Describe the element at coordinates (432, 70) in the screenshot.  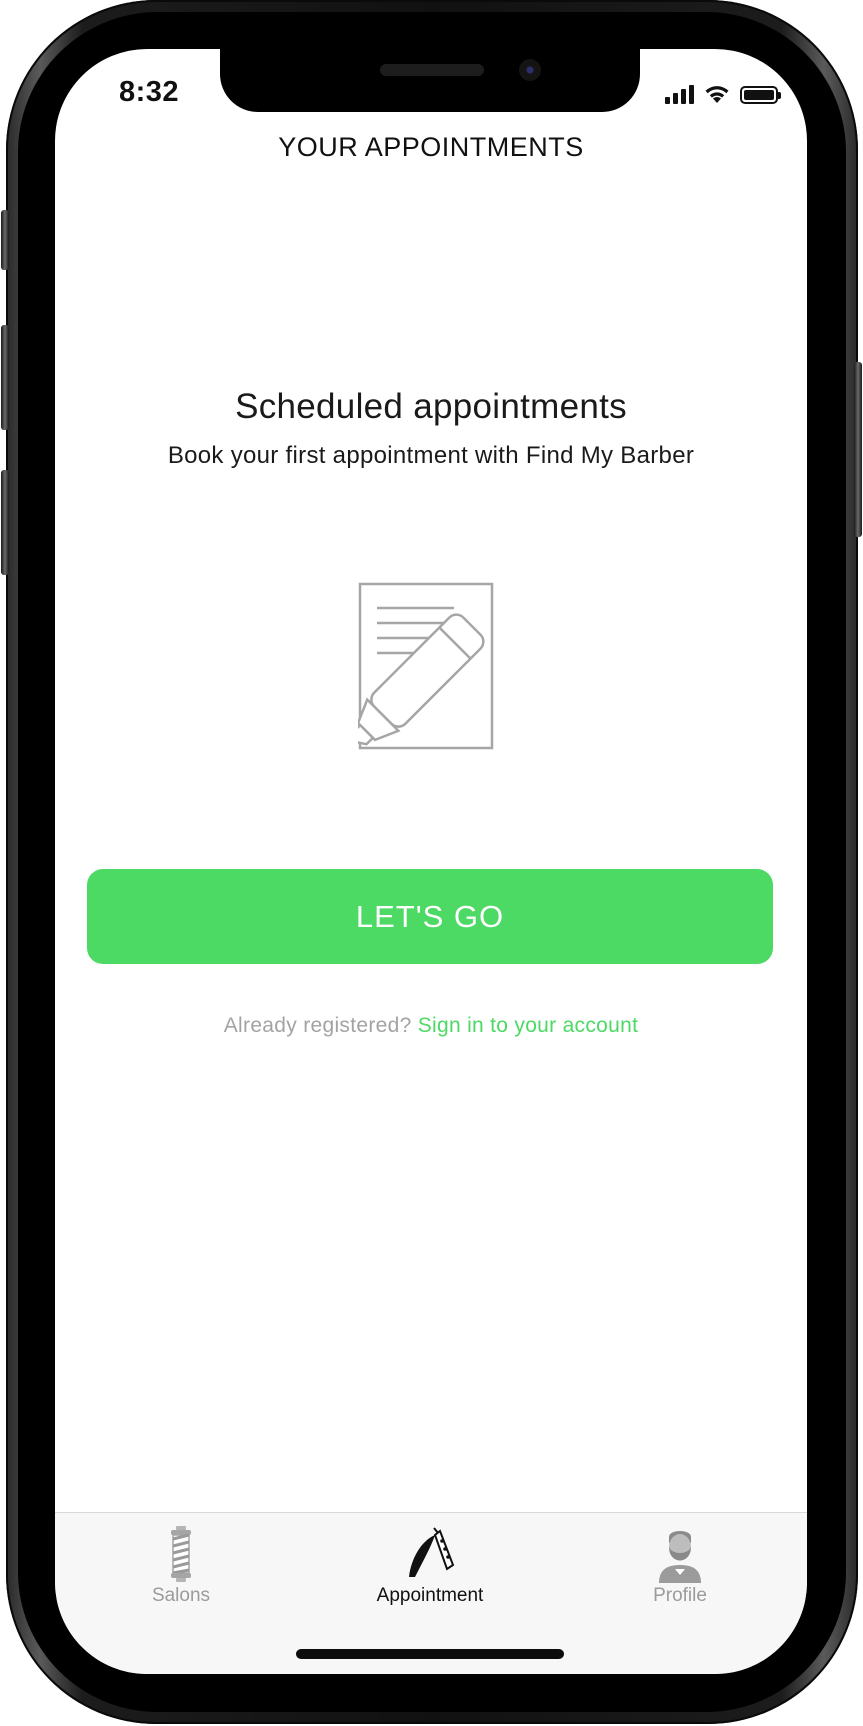
I see `speaker-grille` at that location.